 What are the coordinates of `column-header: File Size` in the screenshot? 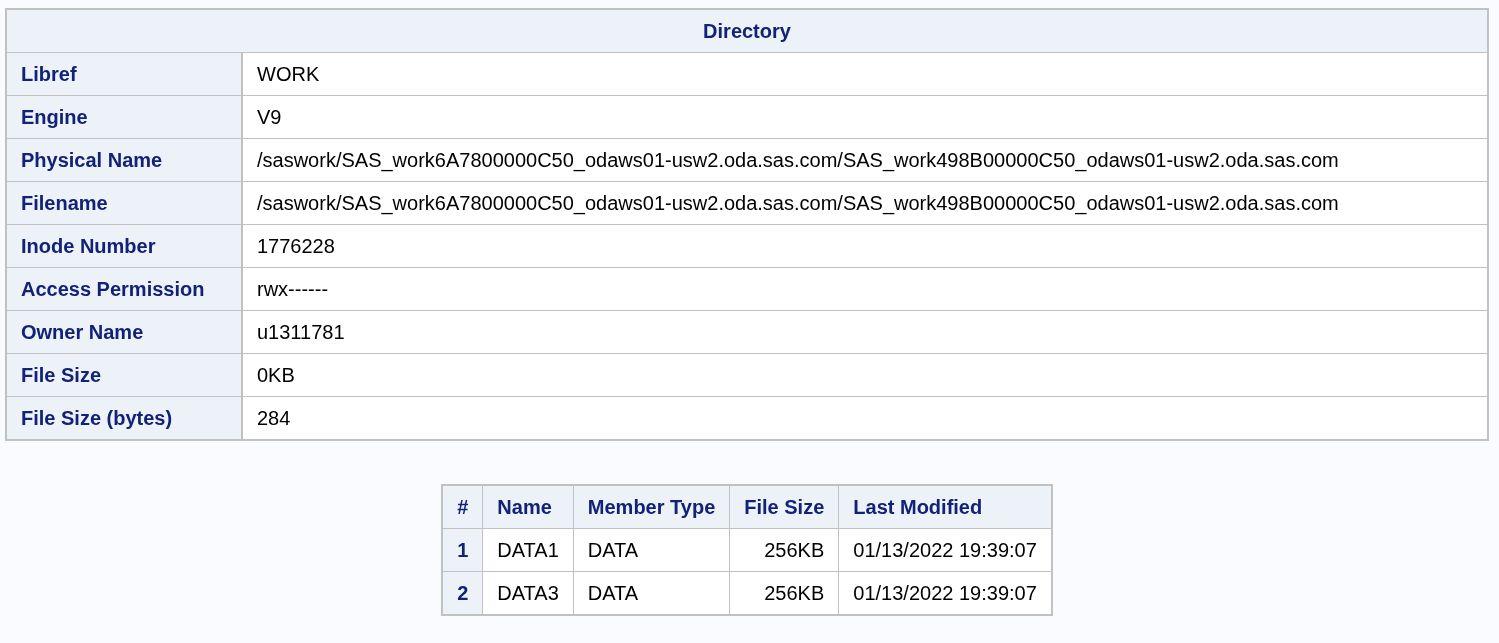 It's located at (784, 507).